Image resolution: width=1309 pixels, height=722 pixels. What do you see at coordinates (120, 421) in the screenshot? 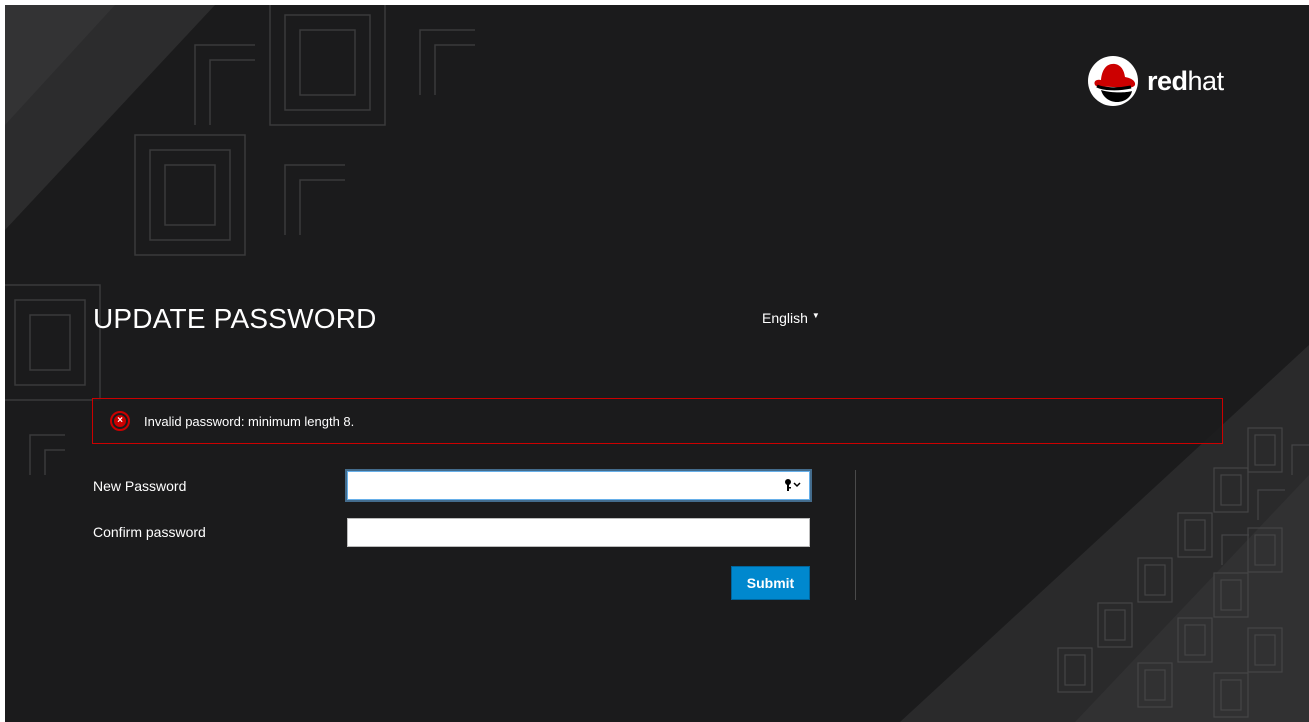
I see `error-circle-icon: ×` at bounding box center [120, 421].